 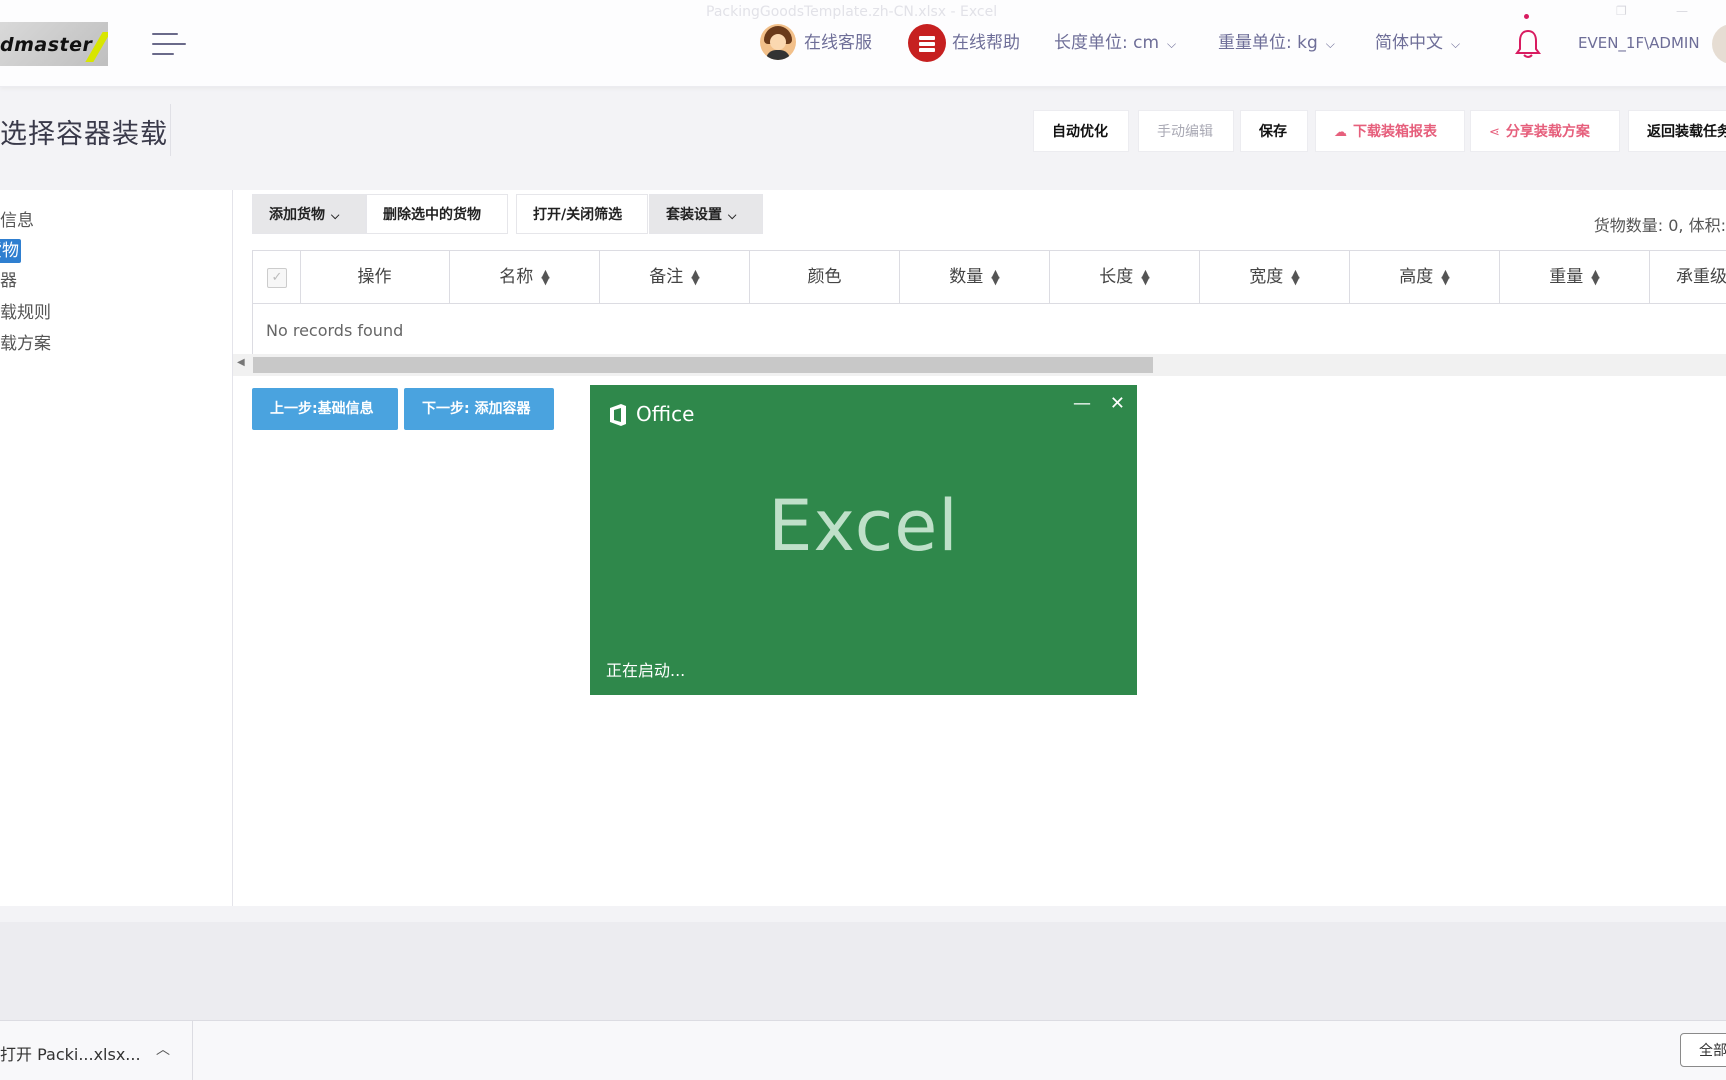 What do you see at coordinates (825, 277) in the screenshot?
I see `column-header-color: 颜色` at bounding box center [825, 277].